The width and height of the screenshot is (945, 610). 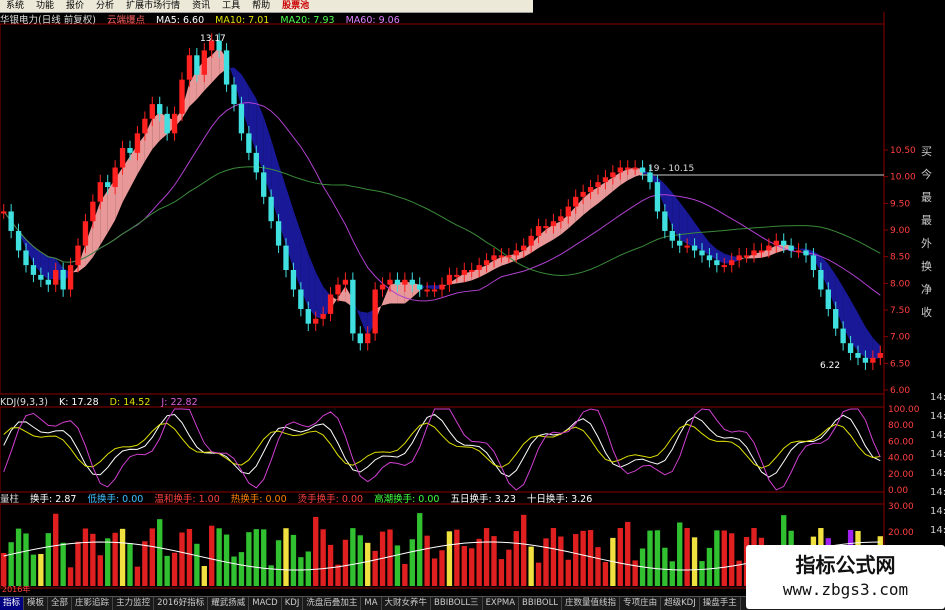 I want to click on price-axis-label: 6.00, so click(x=900, y=391).